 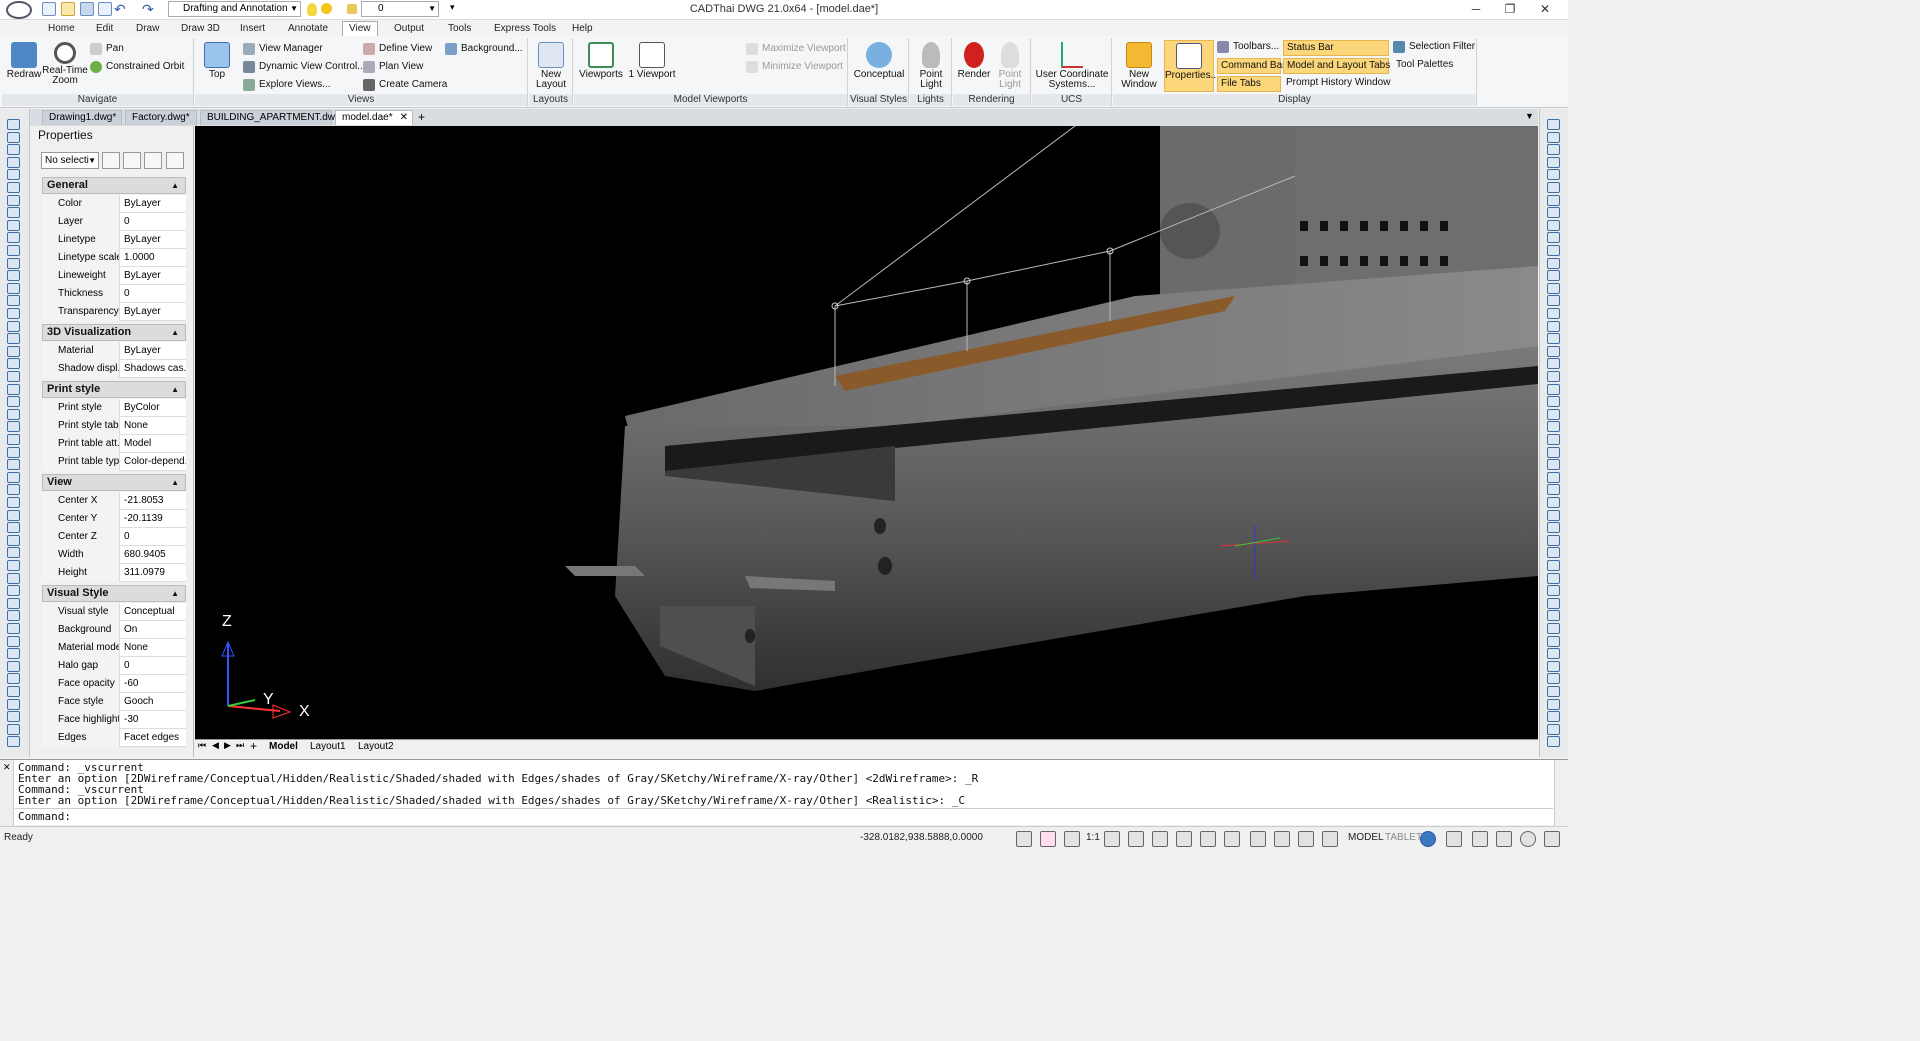 What do you see at coordinates (1249, 84) in the screenshot?
I see `file-tabs-toggle: File Tabs` at bounding box center [1249, 84].